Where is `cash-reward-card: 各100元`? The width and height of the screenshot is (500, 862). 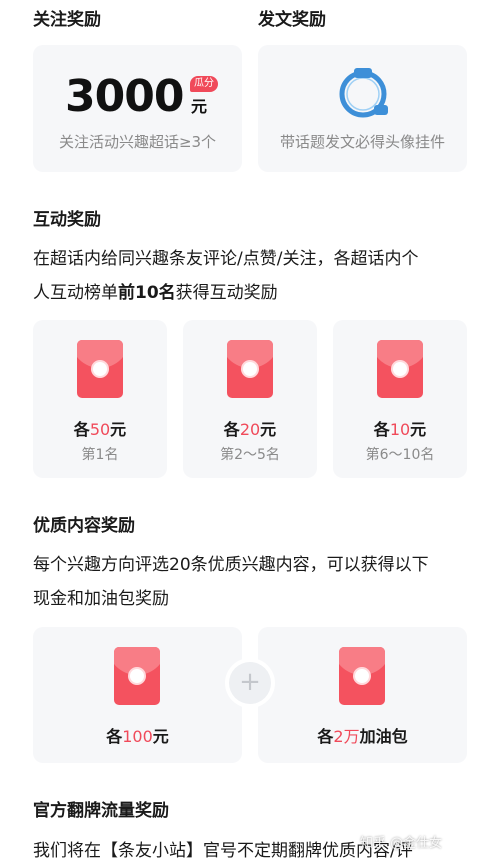 cash-reward-card: 各100元 is located at coordinates (137, 695).